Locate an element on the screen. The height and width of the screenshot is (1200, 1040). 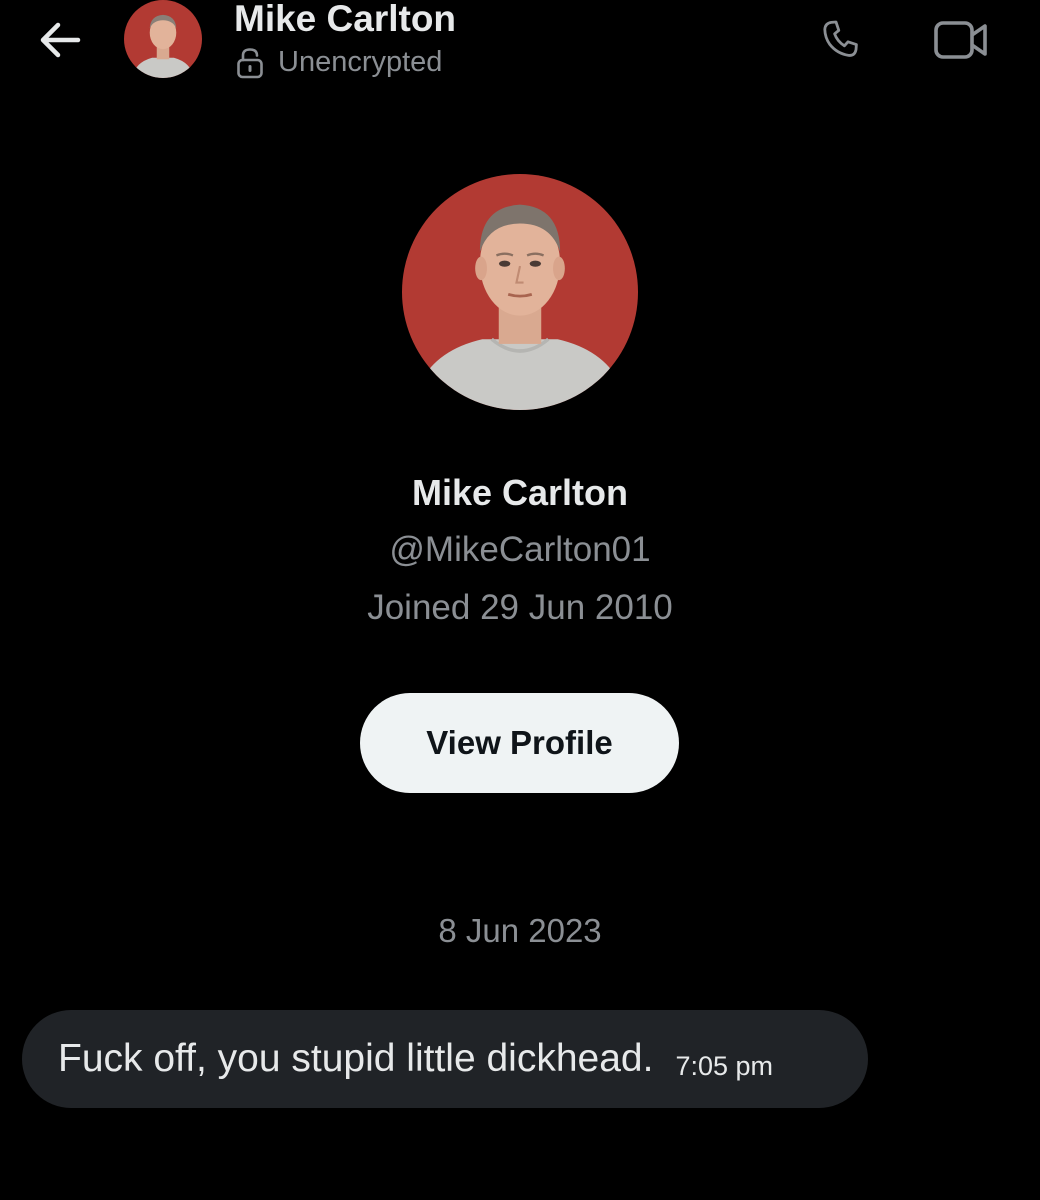
back-button is located at coordinates (60, 40).